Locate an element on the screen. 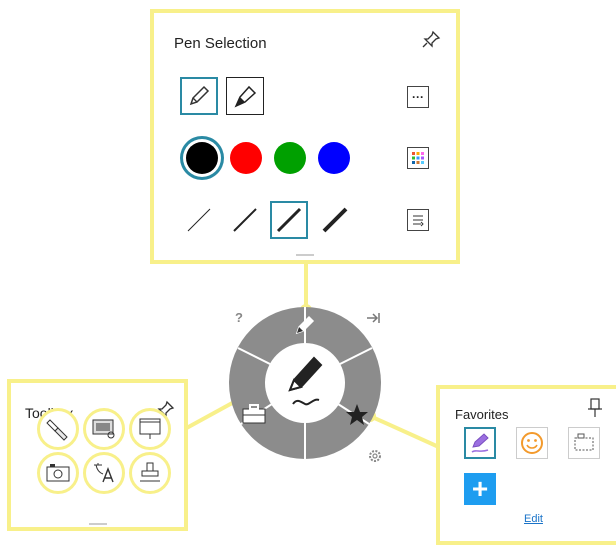 Image resolution: width=616 pixels, height=545 pixels. favorite-purple-pen is located at coordinates (480, 443).